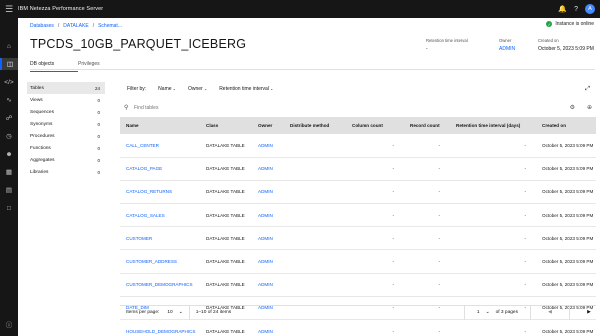  I want to click on meta-owner-value: ADMIN, so click(507, 49).